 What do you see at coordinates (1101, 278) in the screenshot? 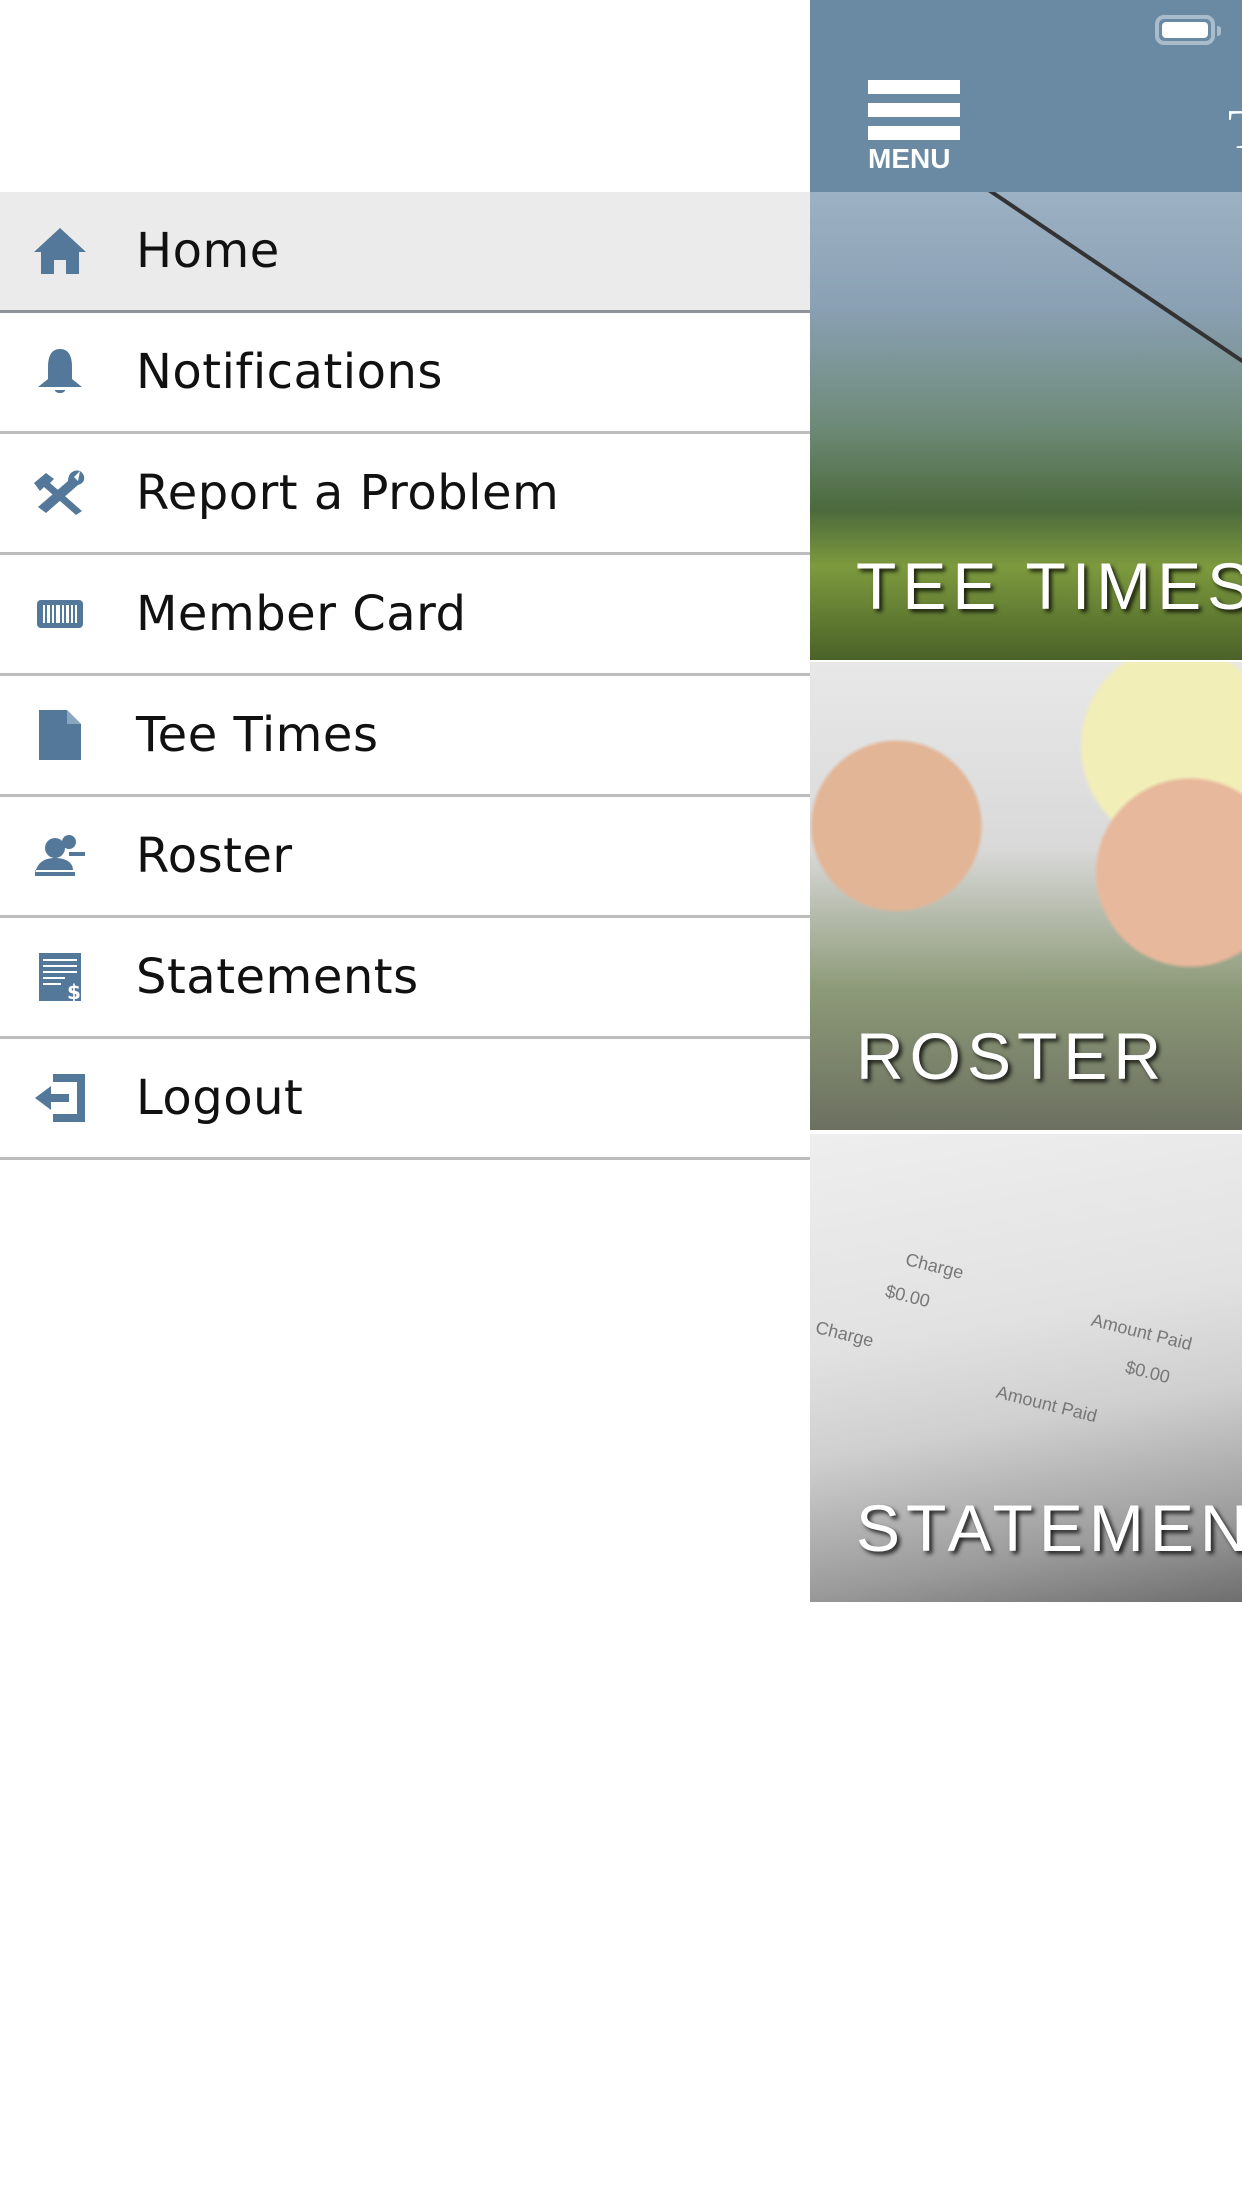
I see `golf-club-image` at bounding box center [1101, 278].